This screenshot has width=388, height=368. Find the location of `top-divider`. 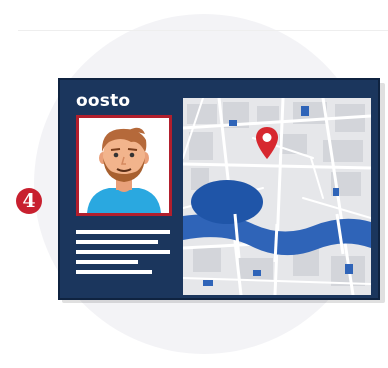

top-divider is located at coordinates (203, 30).